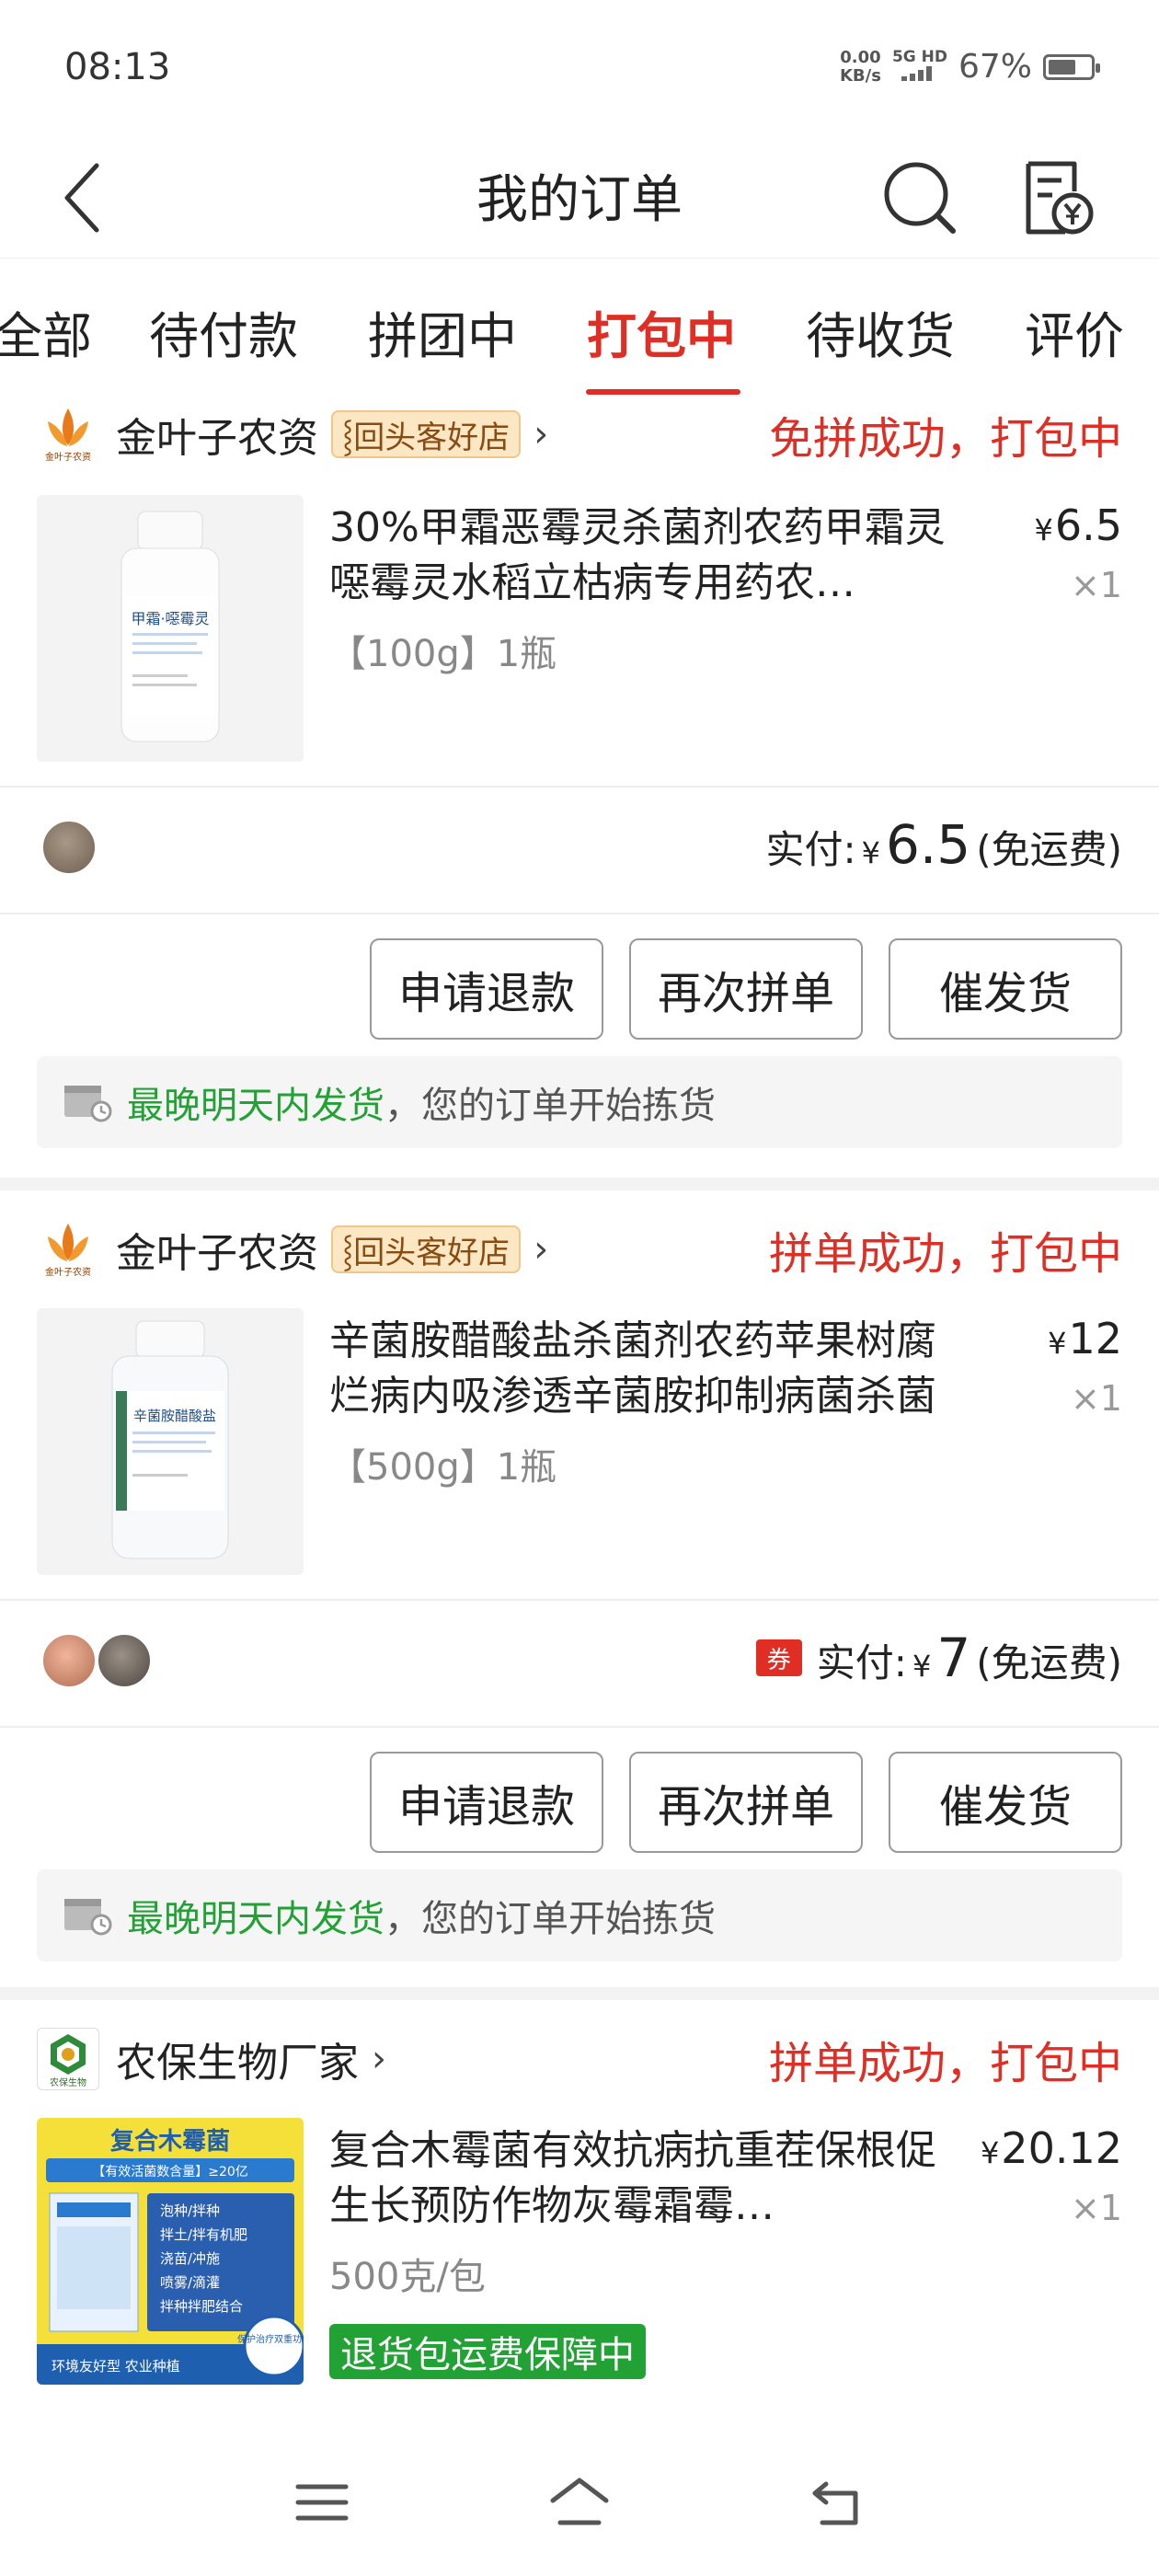 The width and height of the screenshot is (1159, 2576). What do you see at coordinates (170, 2141) in the screenshot?
I see `svg-text: 复合木霉菌` at bounding box center [170, 2141].